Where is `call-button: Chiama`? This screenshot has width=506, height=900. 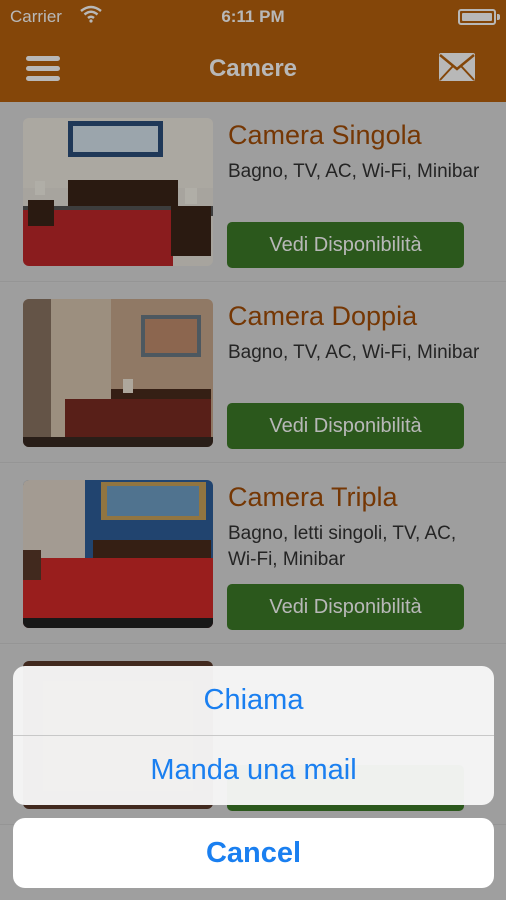
call-button: Chiama is located at coordinates (253, 700).